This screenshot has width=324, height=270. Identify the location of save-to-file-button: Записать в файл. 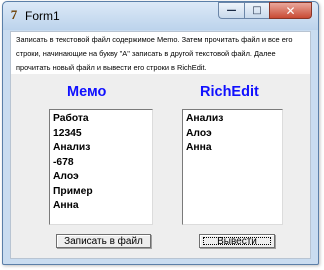
(103, 241).